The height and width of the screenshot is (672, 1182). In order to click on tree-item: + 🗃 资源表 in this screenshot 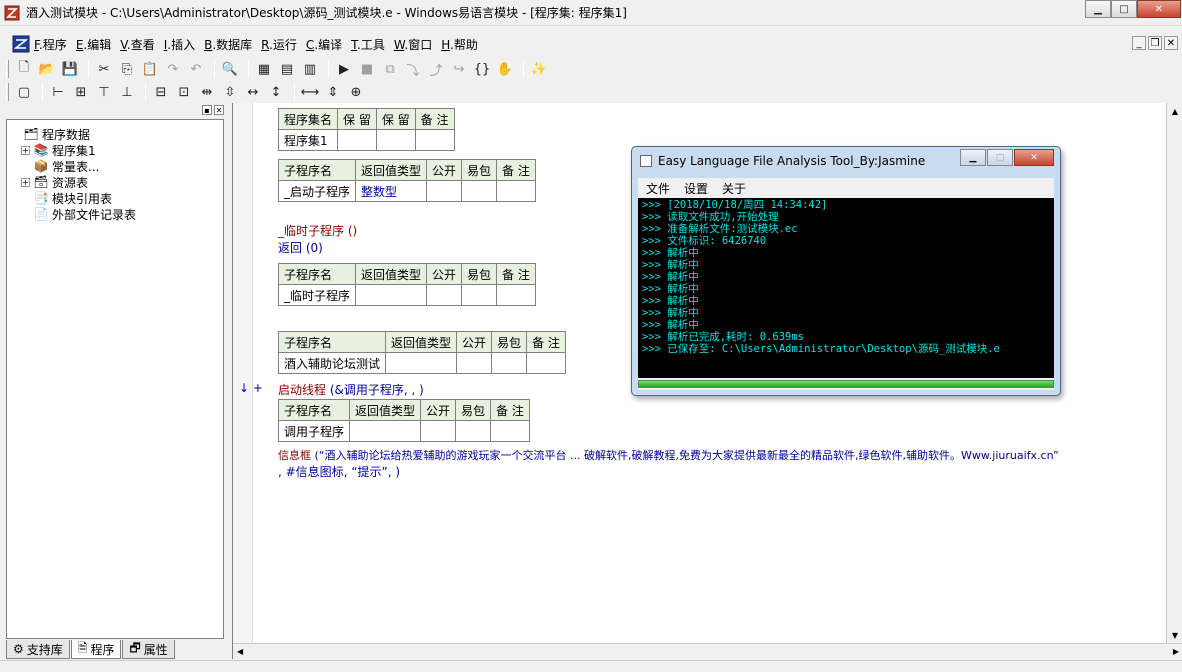, I will do `click(115, 182)`.